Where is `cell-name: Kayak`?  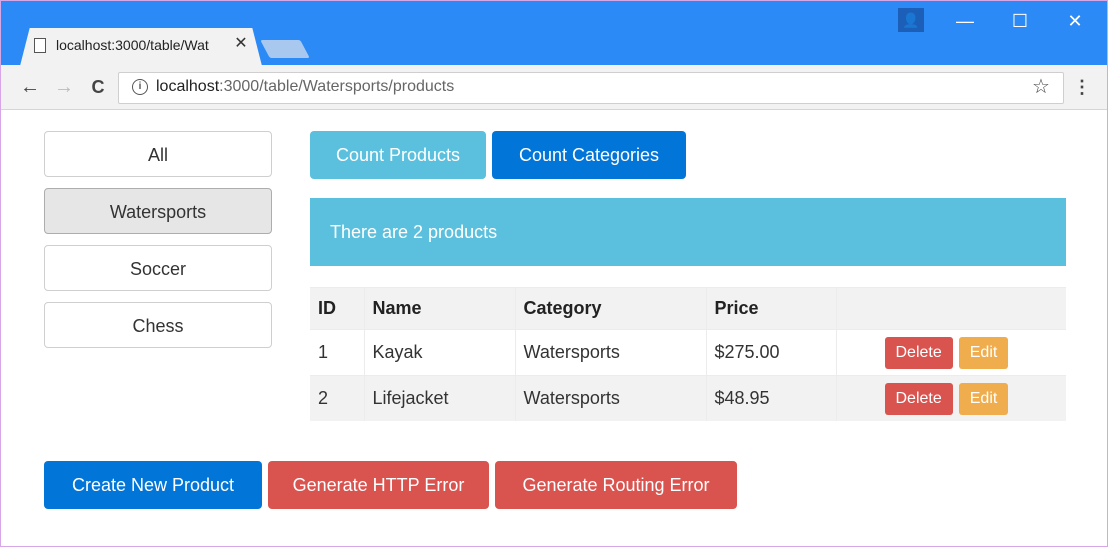 cell-name: Kayak is located at coordinates (439, 352).